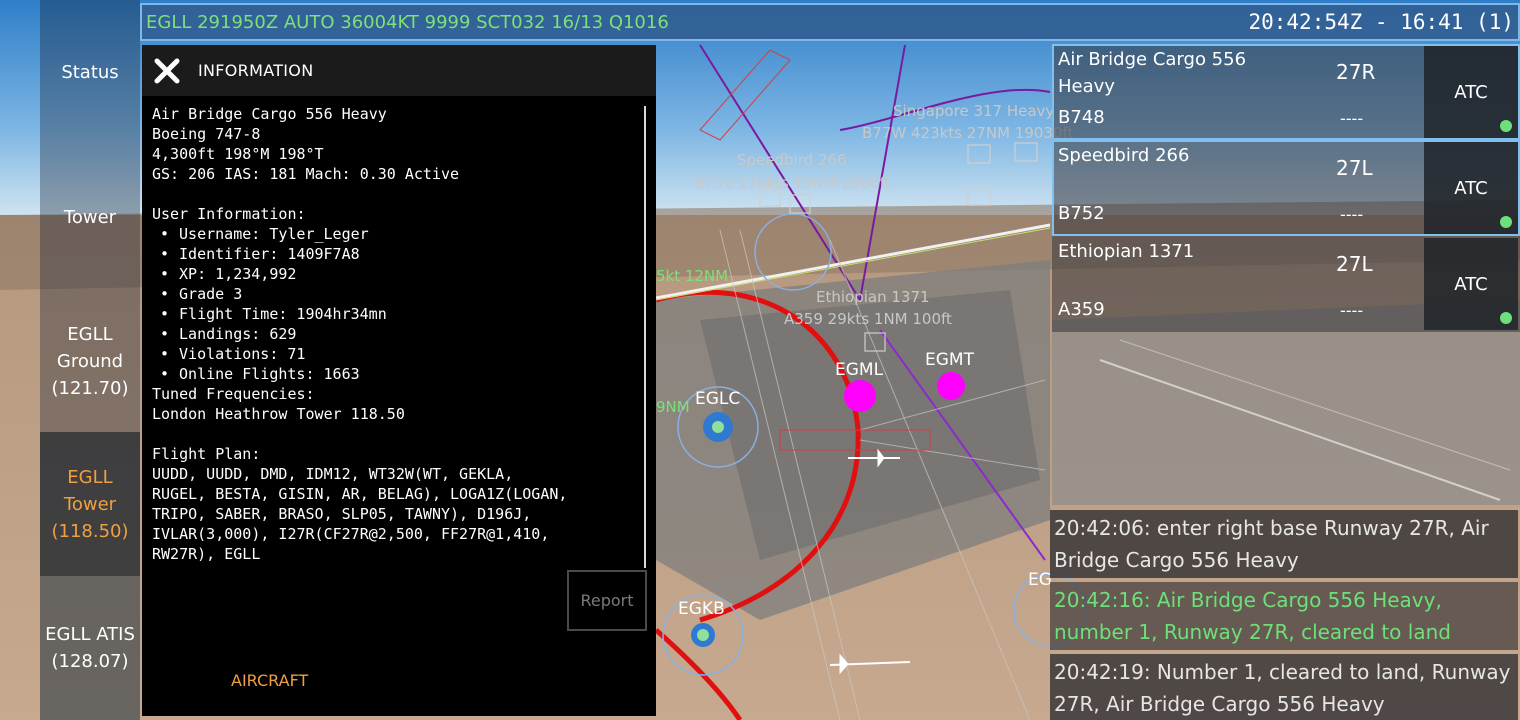 The width and height of the screenshot is (1520, 720). I want to click on list-item: Violations: 71, so click(397, 354).